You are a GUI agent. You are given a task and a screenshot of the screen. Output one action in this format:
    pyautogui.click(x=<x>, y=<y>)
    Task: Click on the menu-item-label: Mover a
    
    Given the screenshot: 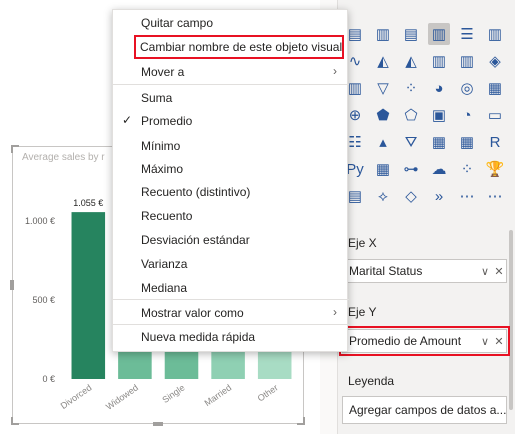 What is the action you would take?
    pyautogui.click(x=163, y=72)
    